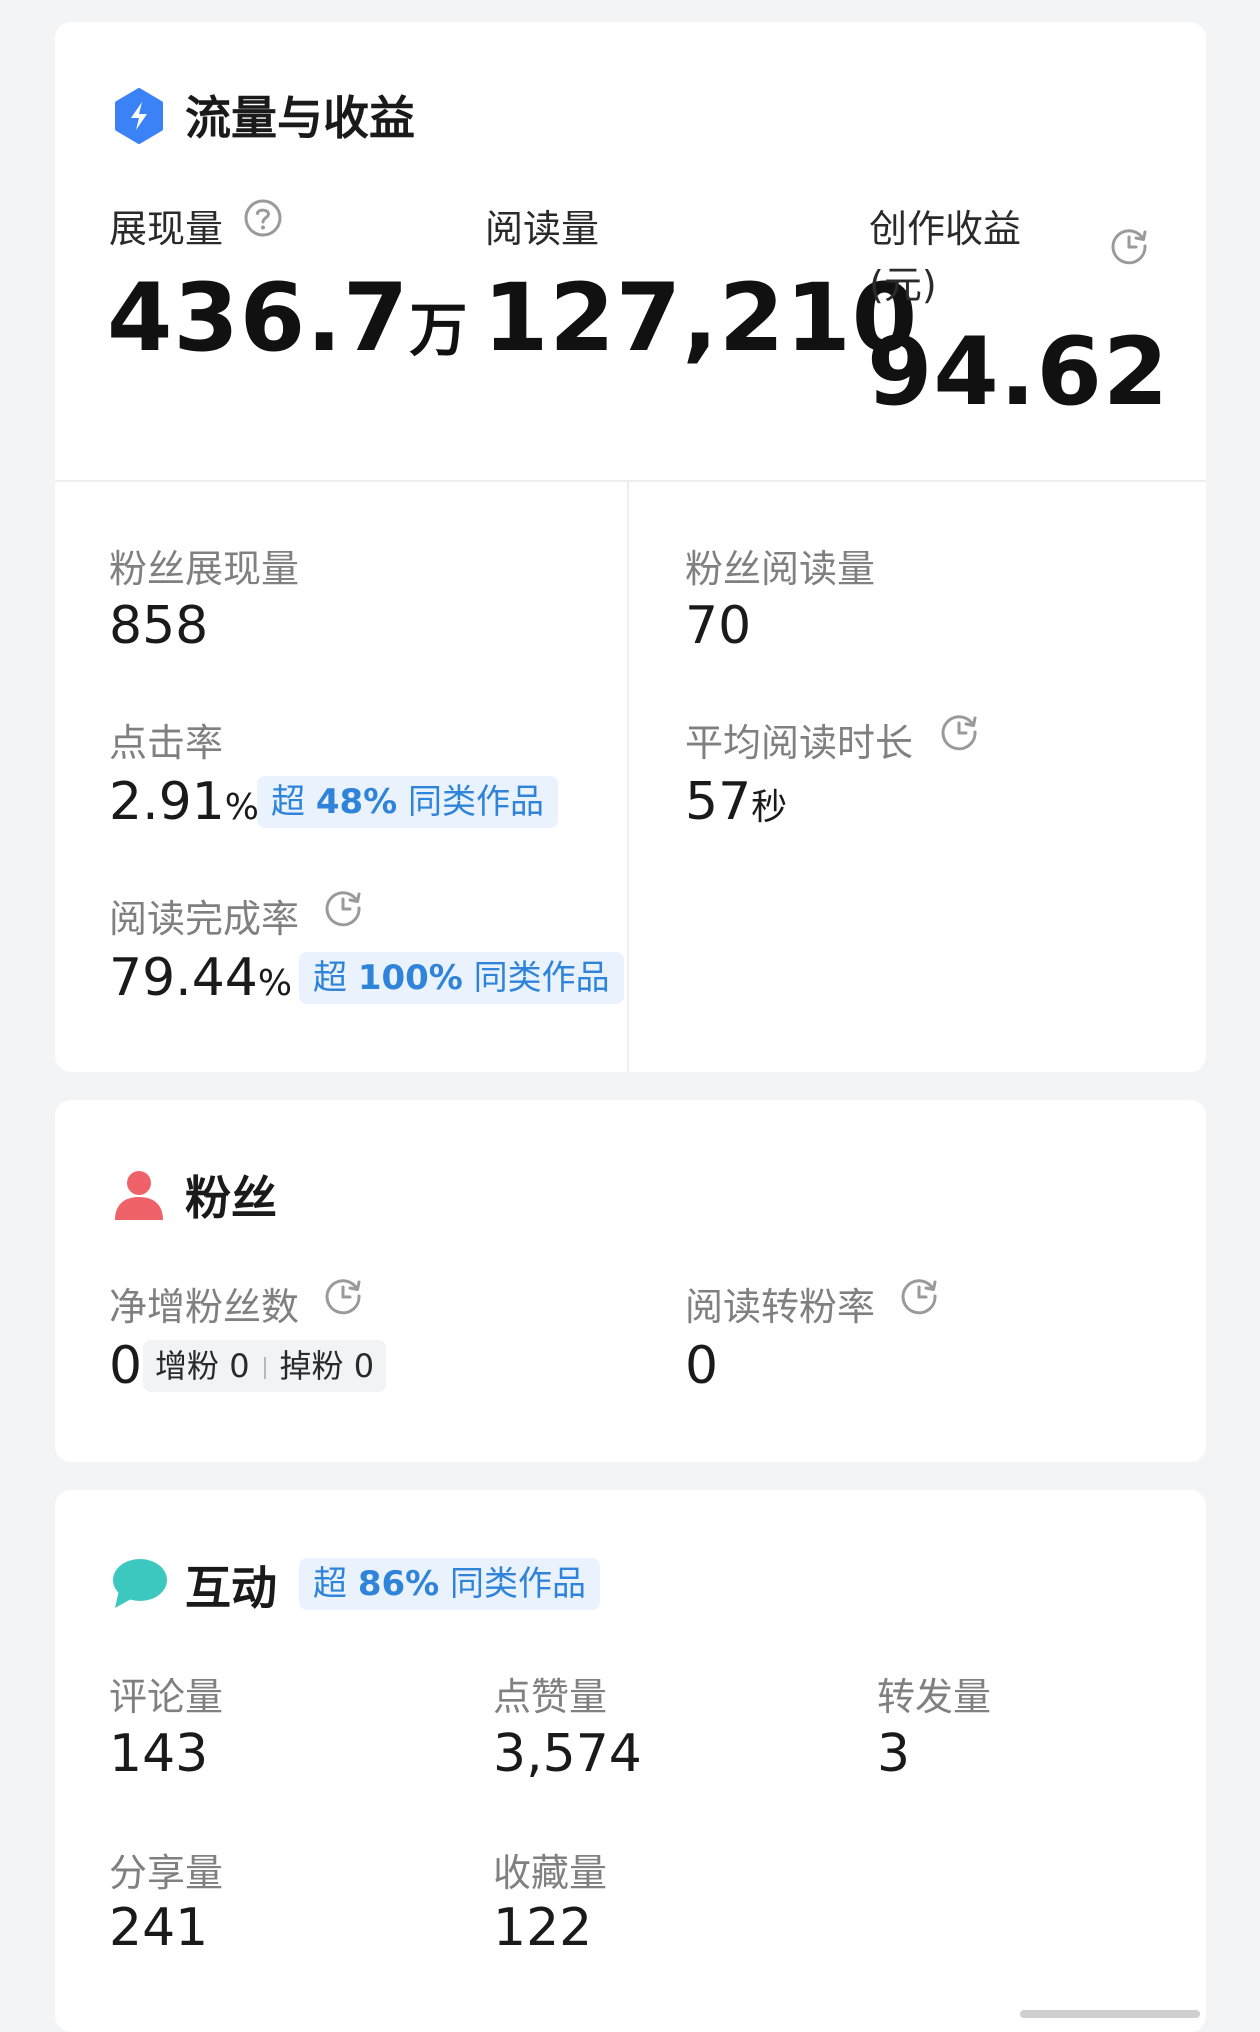 Image resolution: width=1260 pixels, height=2032 pixels. Describe the element at coordinates (263, 218) in the screenshot. I see `question-circle-icon` at that location.